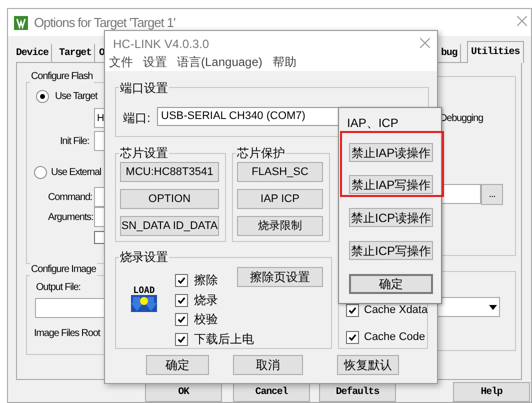 The image size is (532, 403). Describe the element at coordinates (21, 23) in the screenshot. I see `app-icon` at that location.